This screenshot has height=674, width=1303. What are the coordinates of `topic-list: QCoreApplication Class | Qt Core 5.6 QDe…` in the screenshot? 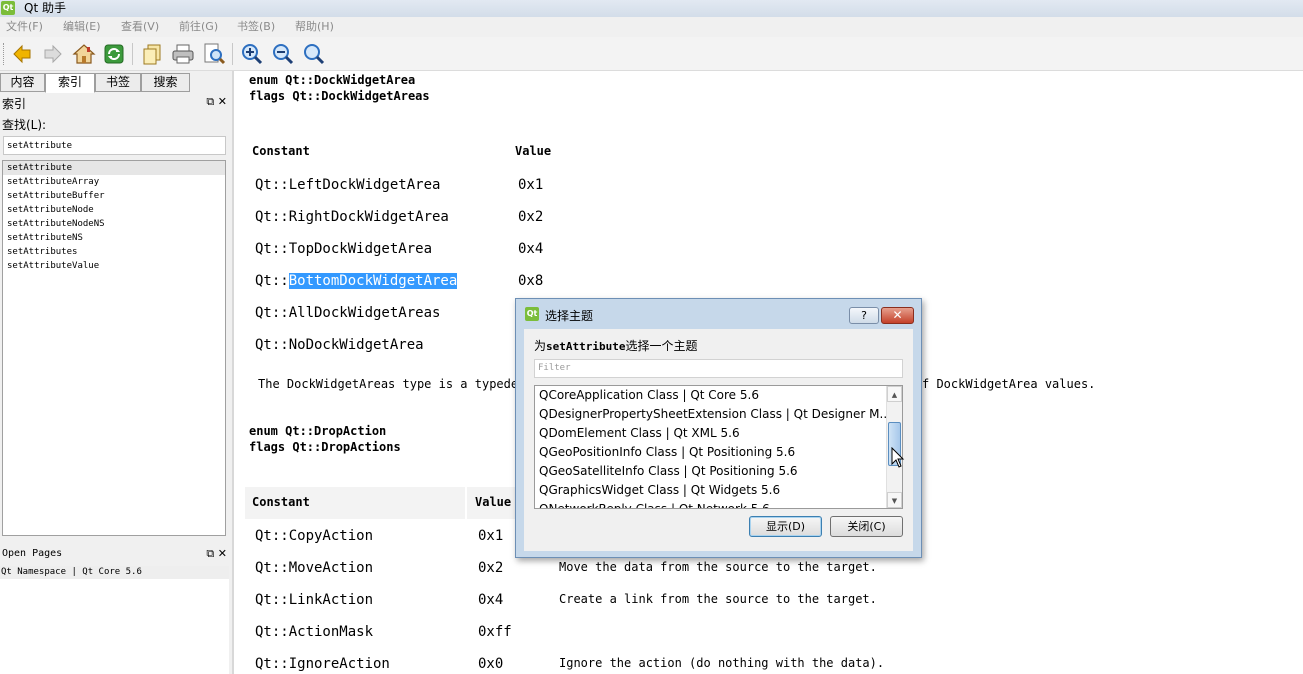 It's located at (718, 447).